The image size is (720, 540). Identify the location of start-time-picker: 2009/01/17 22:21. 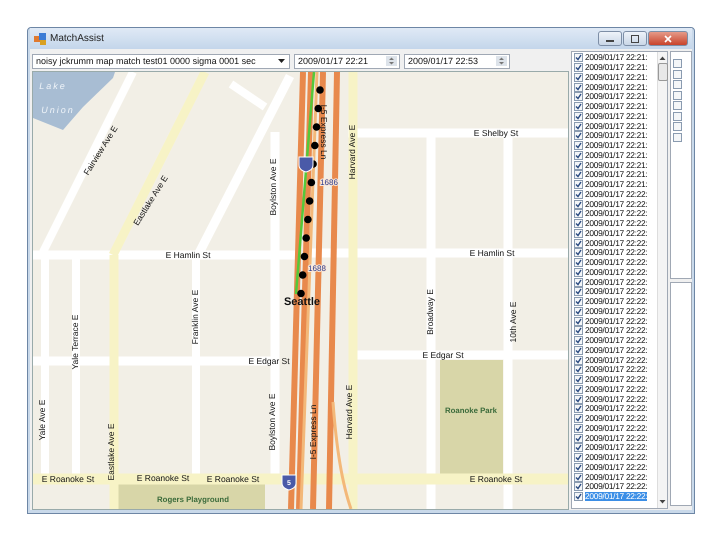
(347, 61).